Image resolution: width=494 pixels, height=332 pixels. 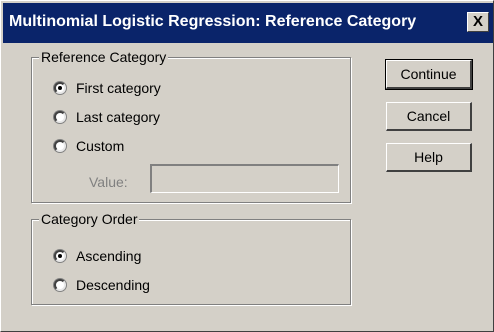 I want to click on close-button: X, so click(x=478, y=22).